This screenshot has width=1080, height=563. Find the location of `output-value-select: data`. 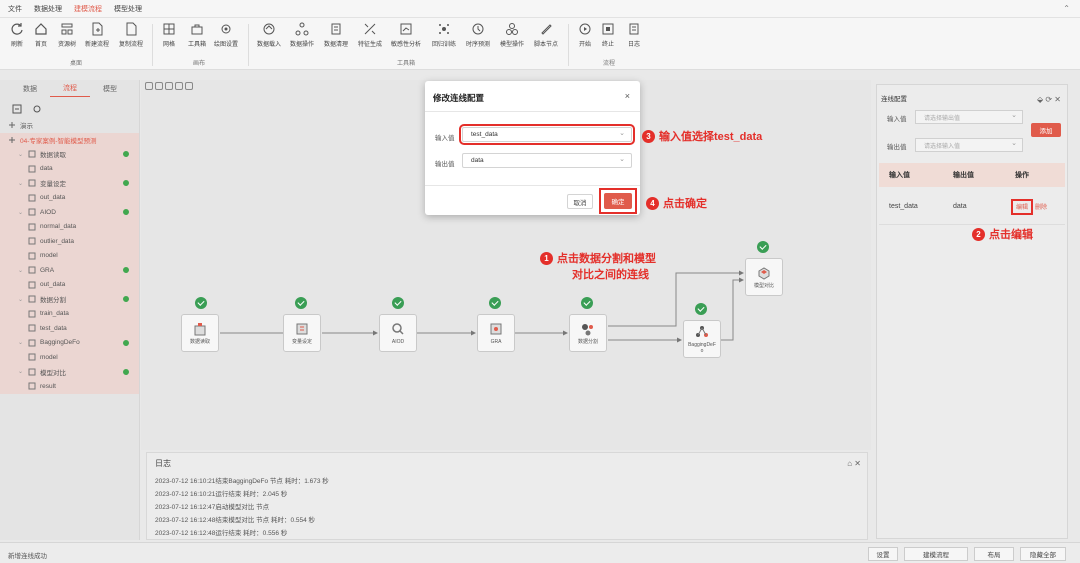

output-value-select: data is located at coordinates (547, 160).